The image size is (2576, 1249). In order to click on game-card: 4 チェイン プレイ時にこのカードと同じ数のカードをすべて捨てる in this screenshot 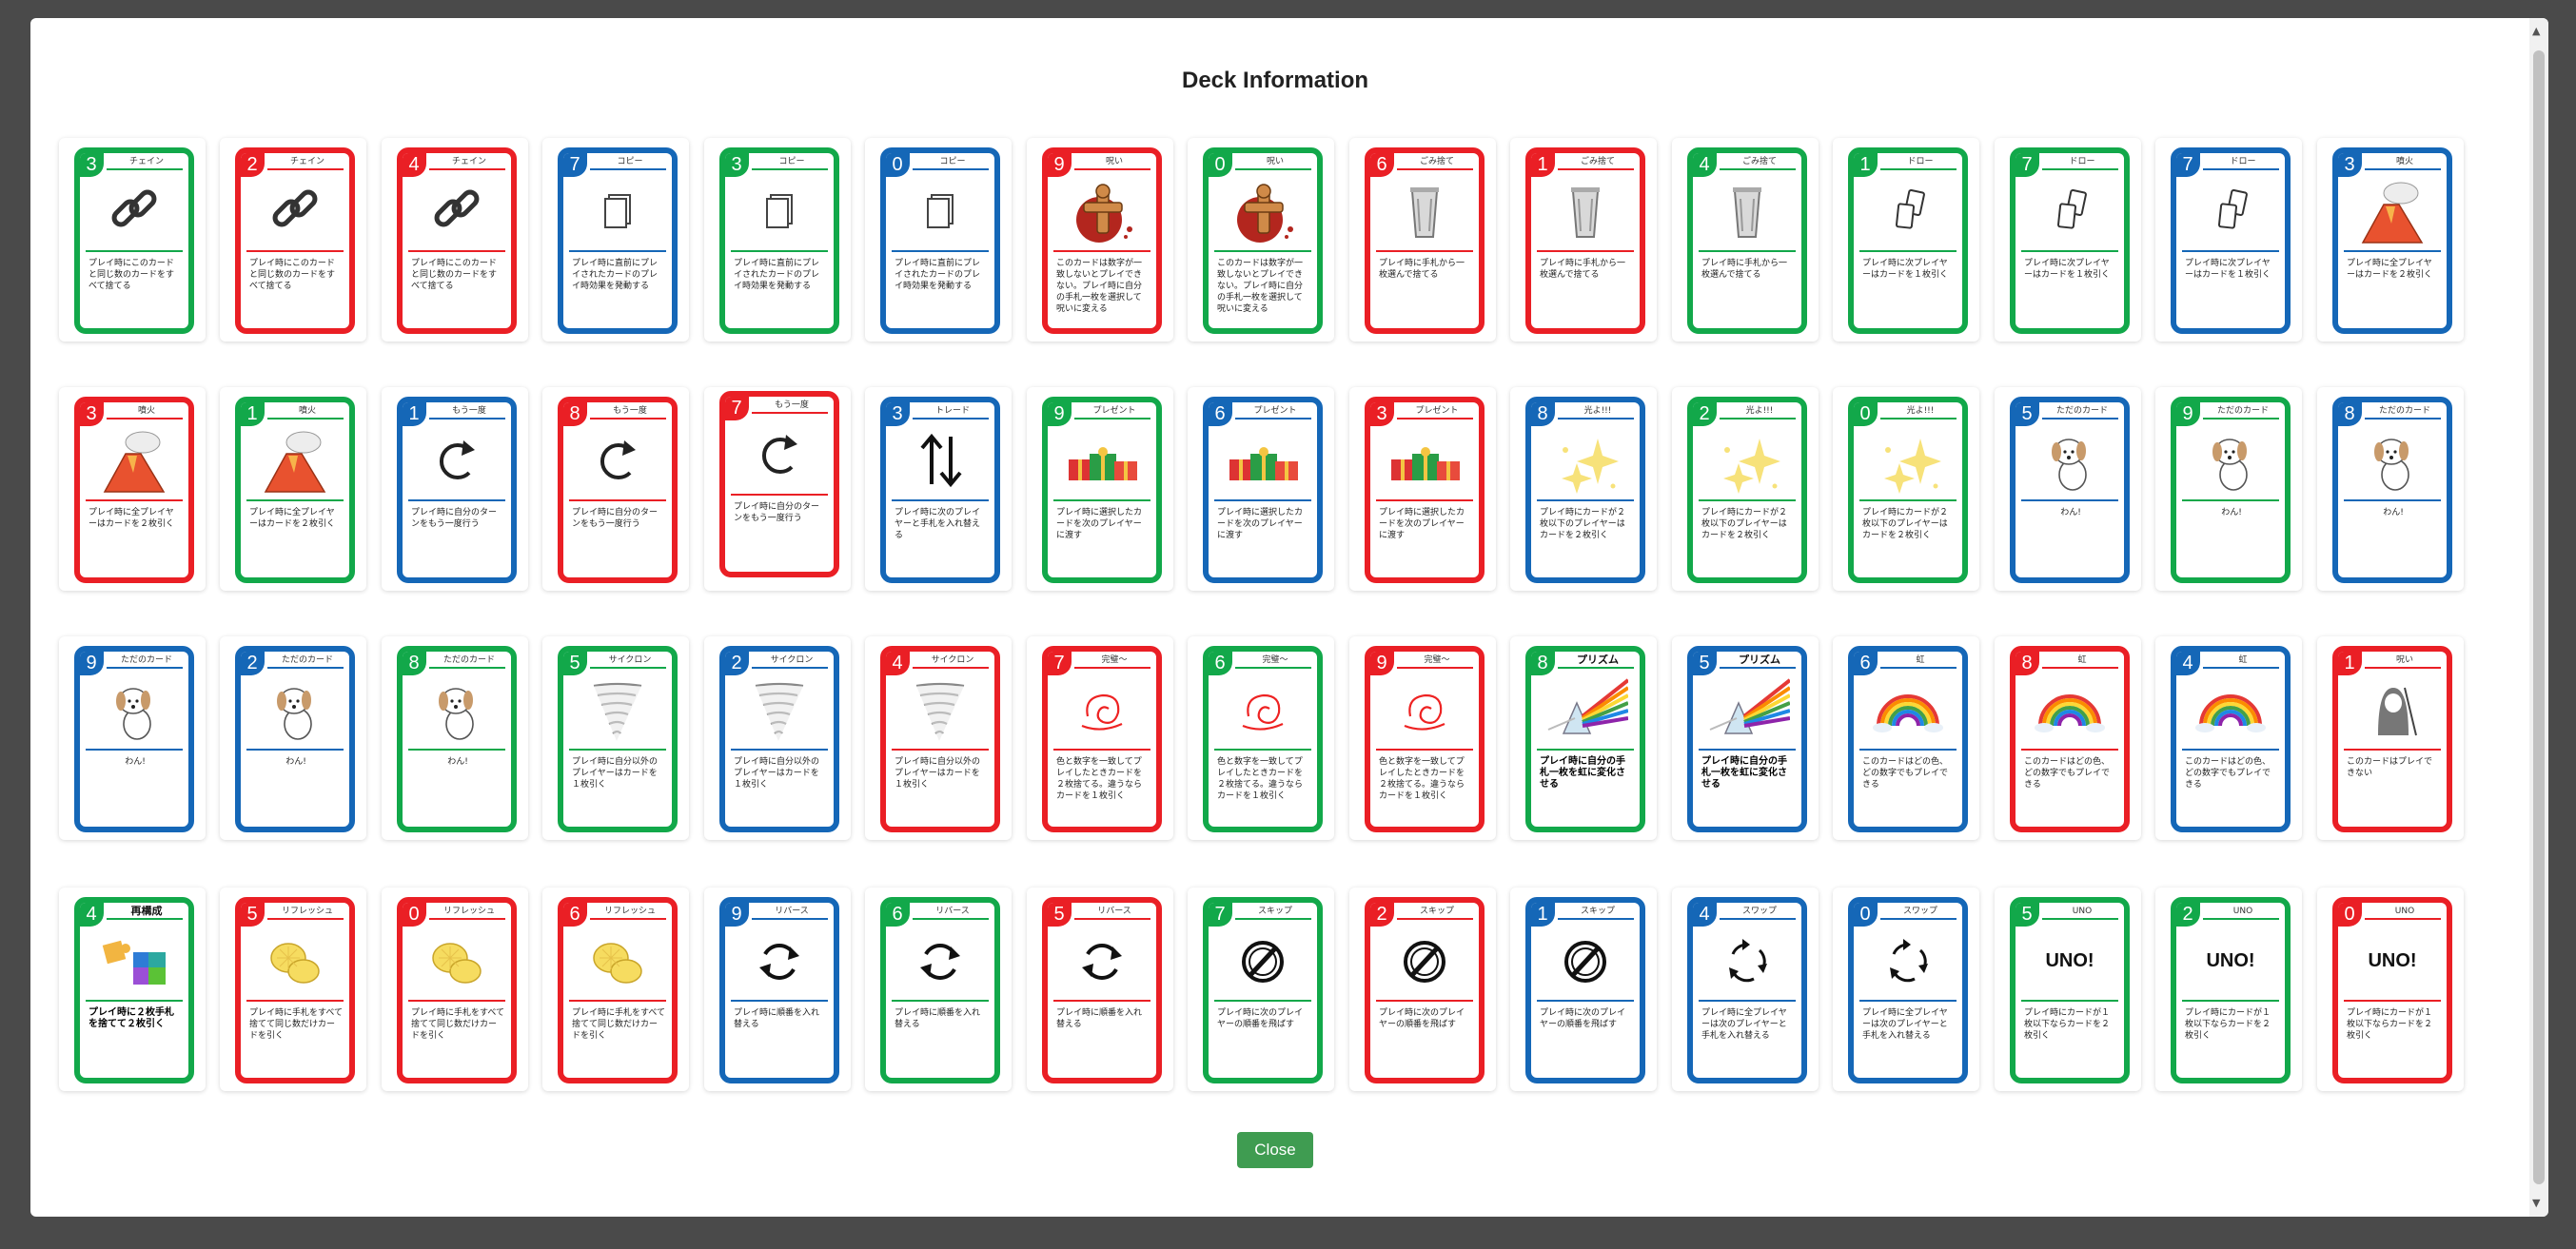, I will do `click(457, 241)`.